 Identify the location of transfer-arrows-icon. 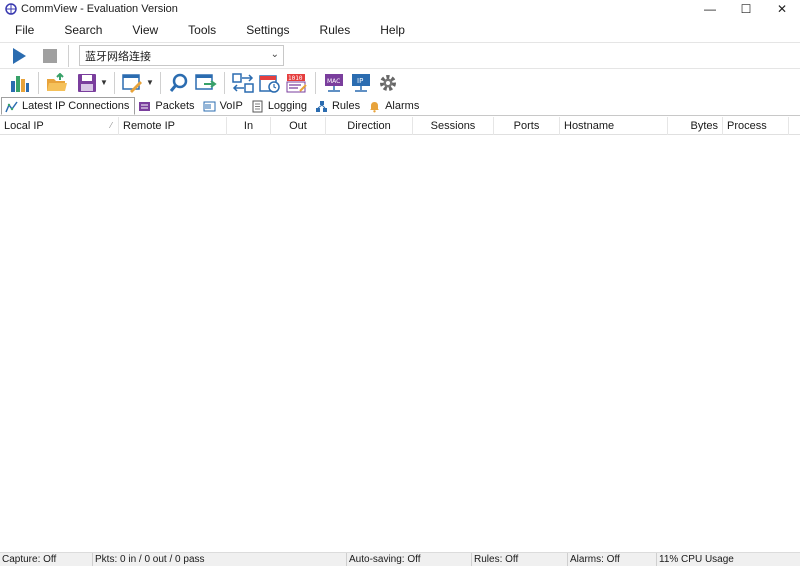
(243, 82).